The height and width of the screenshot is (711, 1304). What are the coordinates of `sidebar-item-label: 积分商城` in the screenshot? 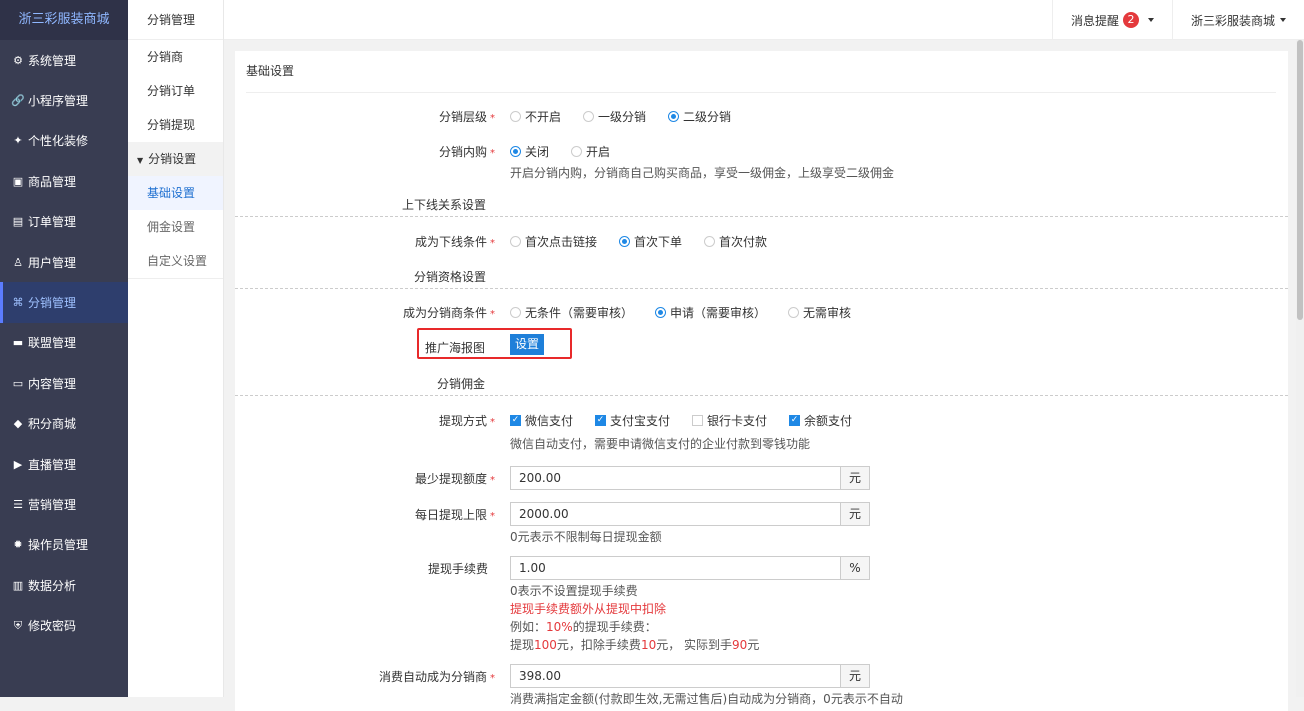 It's located at (52, 424).